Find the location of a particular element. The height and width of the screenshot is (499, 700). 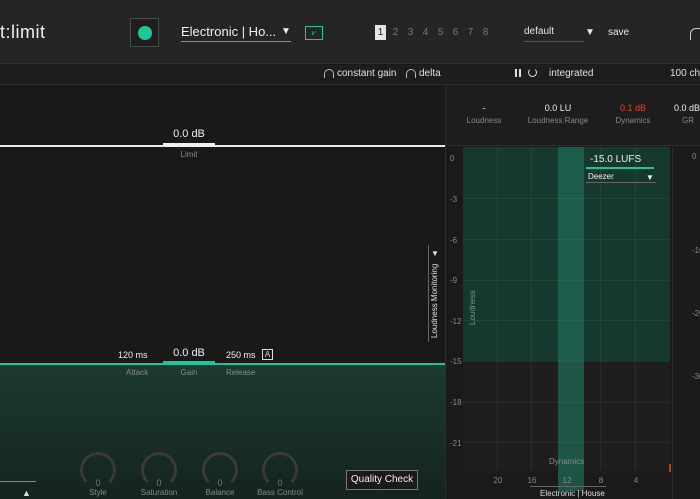

dynamics-value: 0.1 dB is located at coordinates (633, 108).